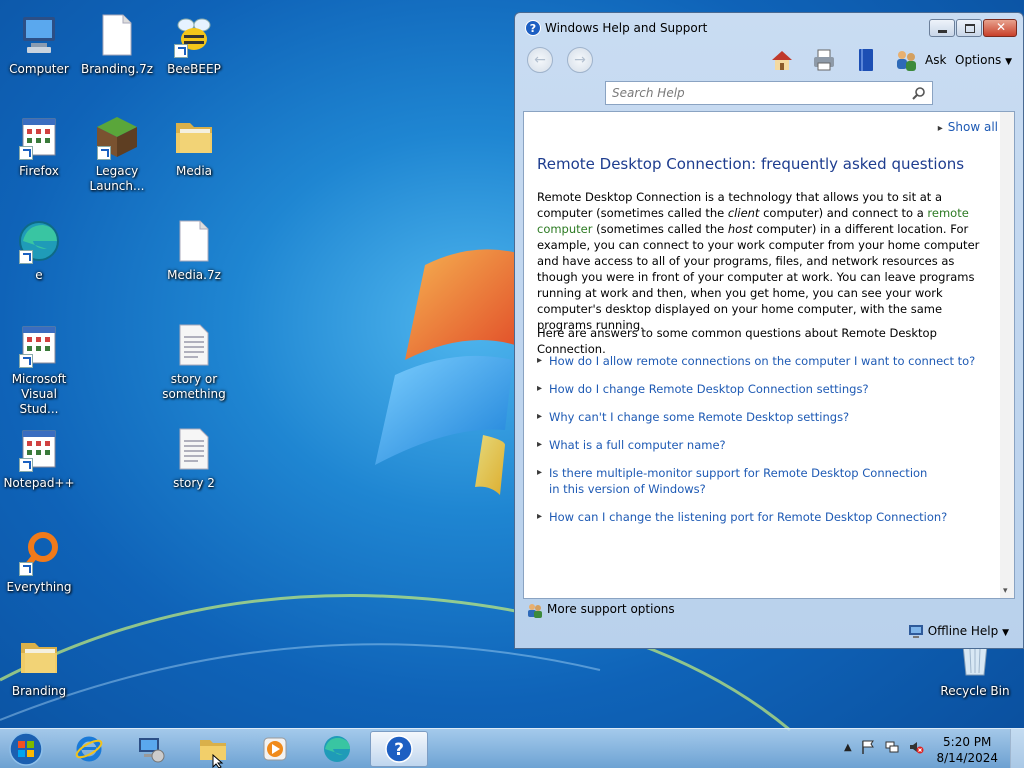 This screenshot has width=1024, height=768. I want to click on clock-date: 8/14/2024, so click(967, 758).